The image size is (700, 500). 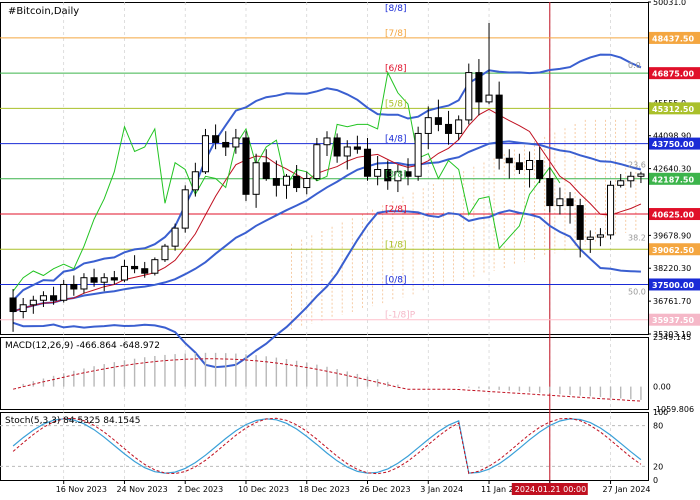 I want to click on level-price-label: 46875.00, so click(x=673, y=74).